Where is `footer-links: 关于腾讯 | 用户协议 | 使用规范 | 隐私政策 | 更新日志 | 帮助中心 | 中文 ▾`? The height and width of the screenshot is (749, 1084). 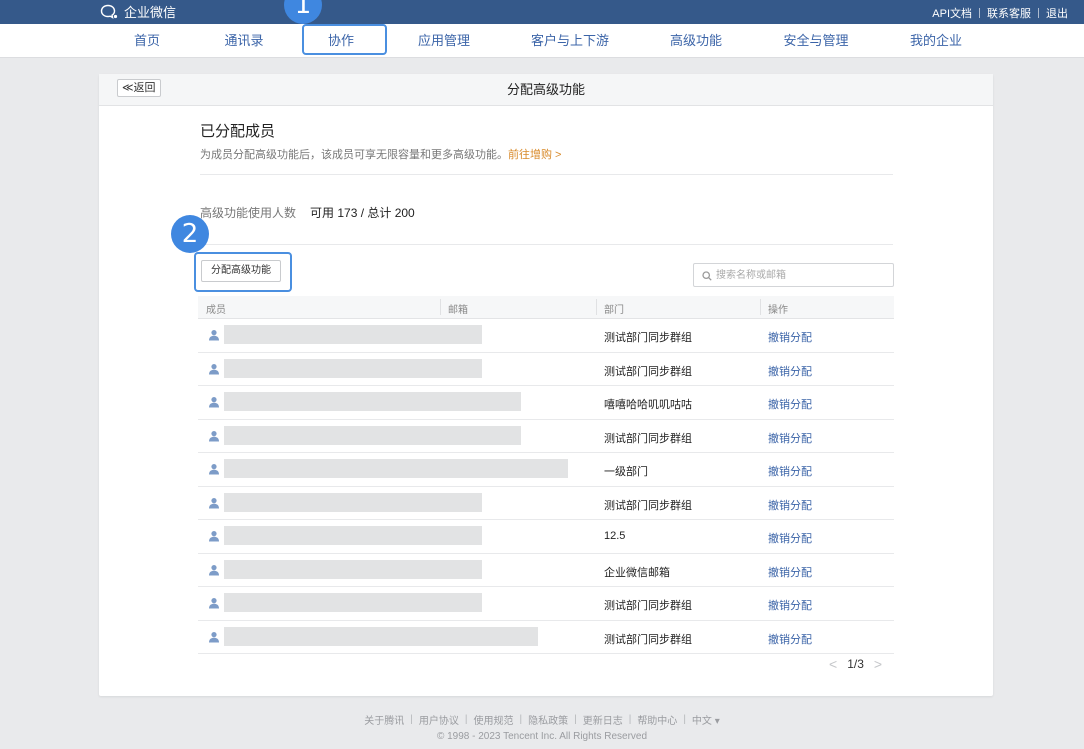
footer-links: 关于腾讯 | 用户协议 | 使用规范 | 隐私政策 | 更新日志 | 帮助中心 | 中文 ▾ is located at coordinates (542, 719).